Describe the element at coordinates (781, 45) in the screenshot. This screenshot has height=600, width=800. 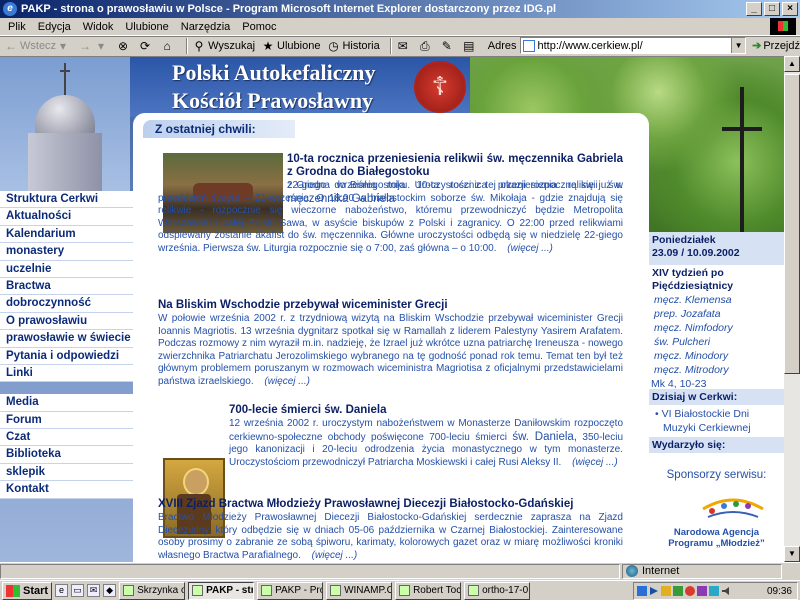
I see `go-label: Przejdź` at that location.